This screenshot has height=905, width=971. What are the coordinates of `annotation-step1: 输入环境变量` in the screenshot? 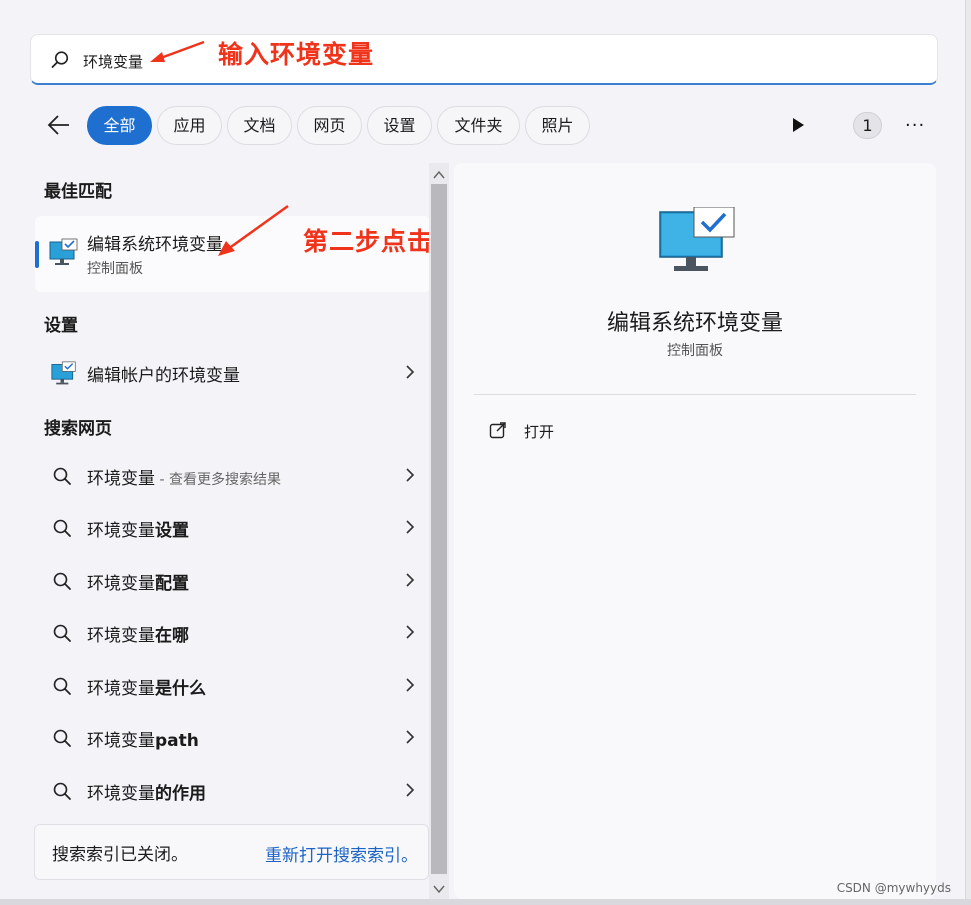 It's located at (296, 54).